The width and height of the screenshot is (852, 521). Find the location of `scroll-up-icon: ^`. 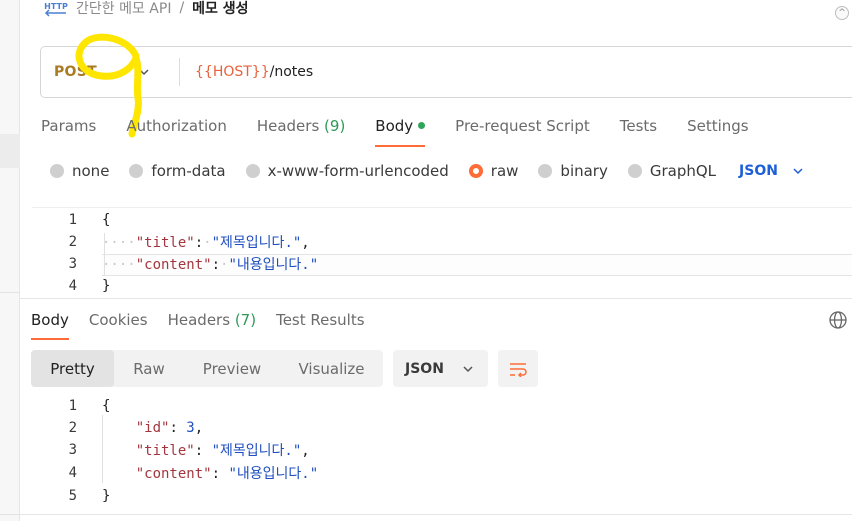

scroll-up-icon: ^ is located at coordinates (842, 13).